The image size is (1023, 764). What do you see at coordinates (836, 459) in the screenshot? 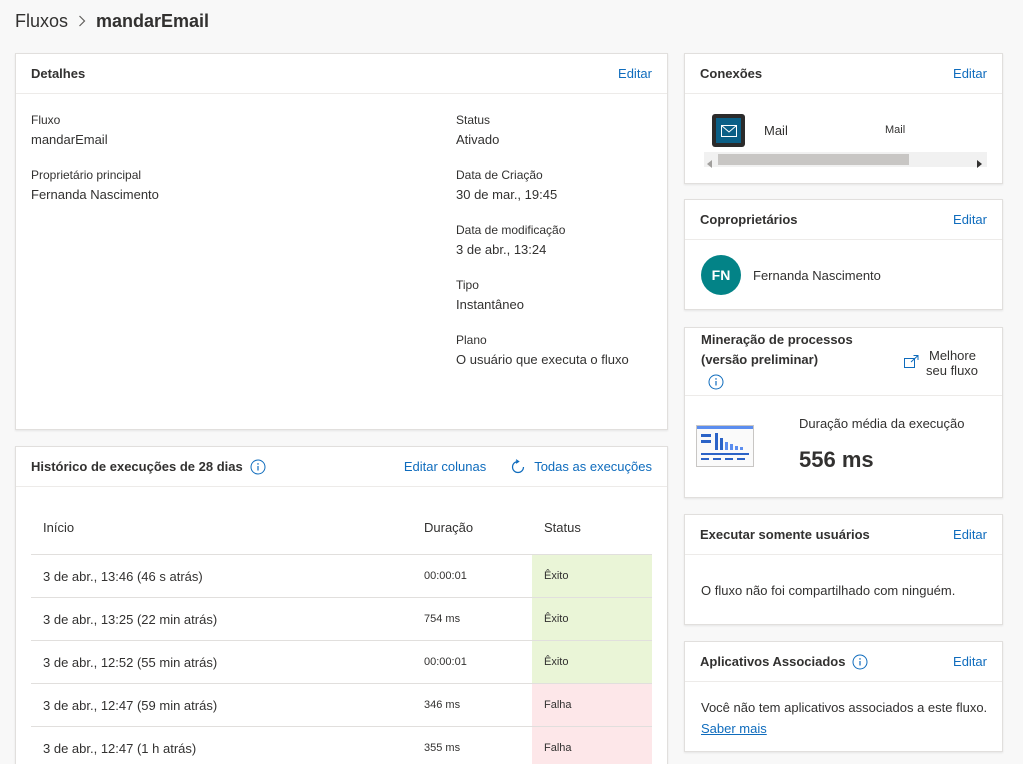
I see `avg-duration-value: 556 ms` at bounding box center [836, 459].